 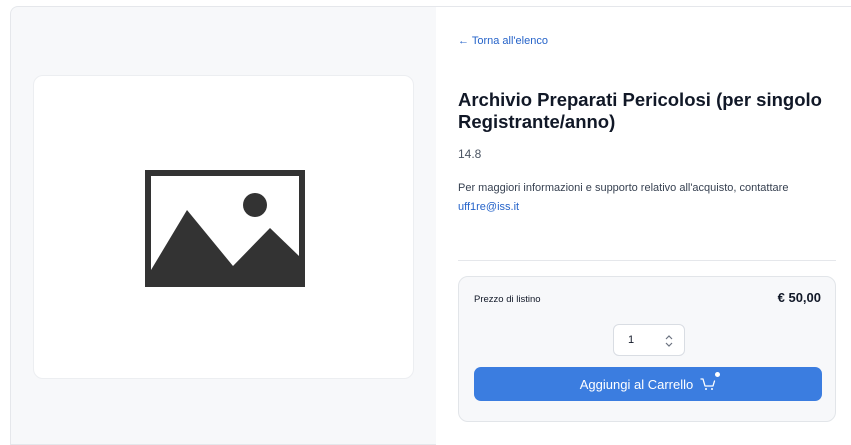 I want to click on add-to-cart-button: Aggiungi al Carrello, so click(x=648, y=384).